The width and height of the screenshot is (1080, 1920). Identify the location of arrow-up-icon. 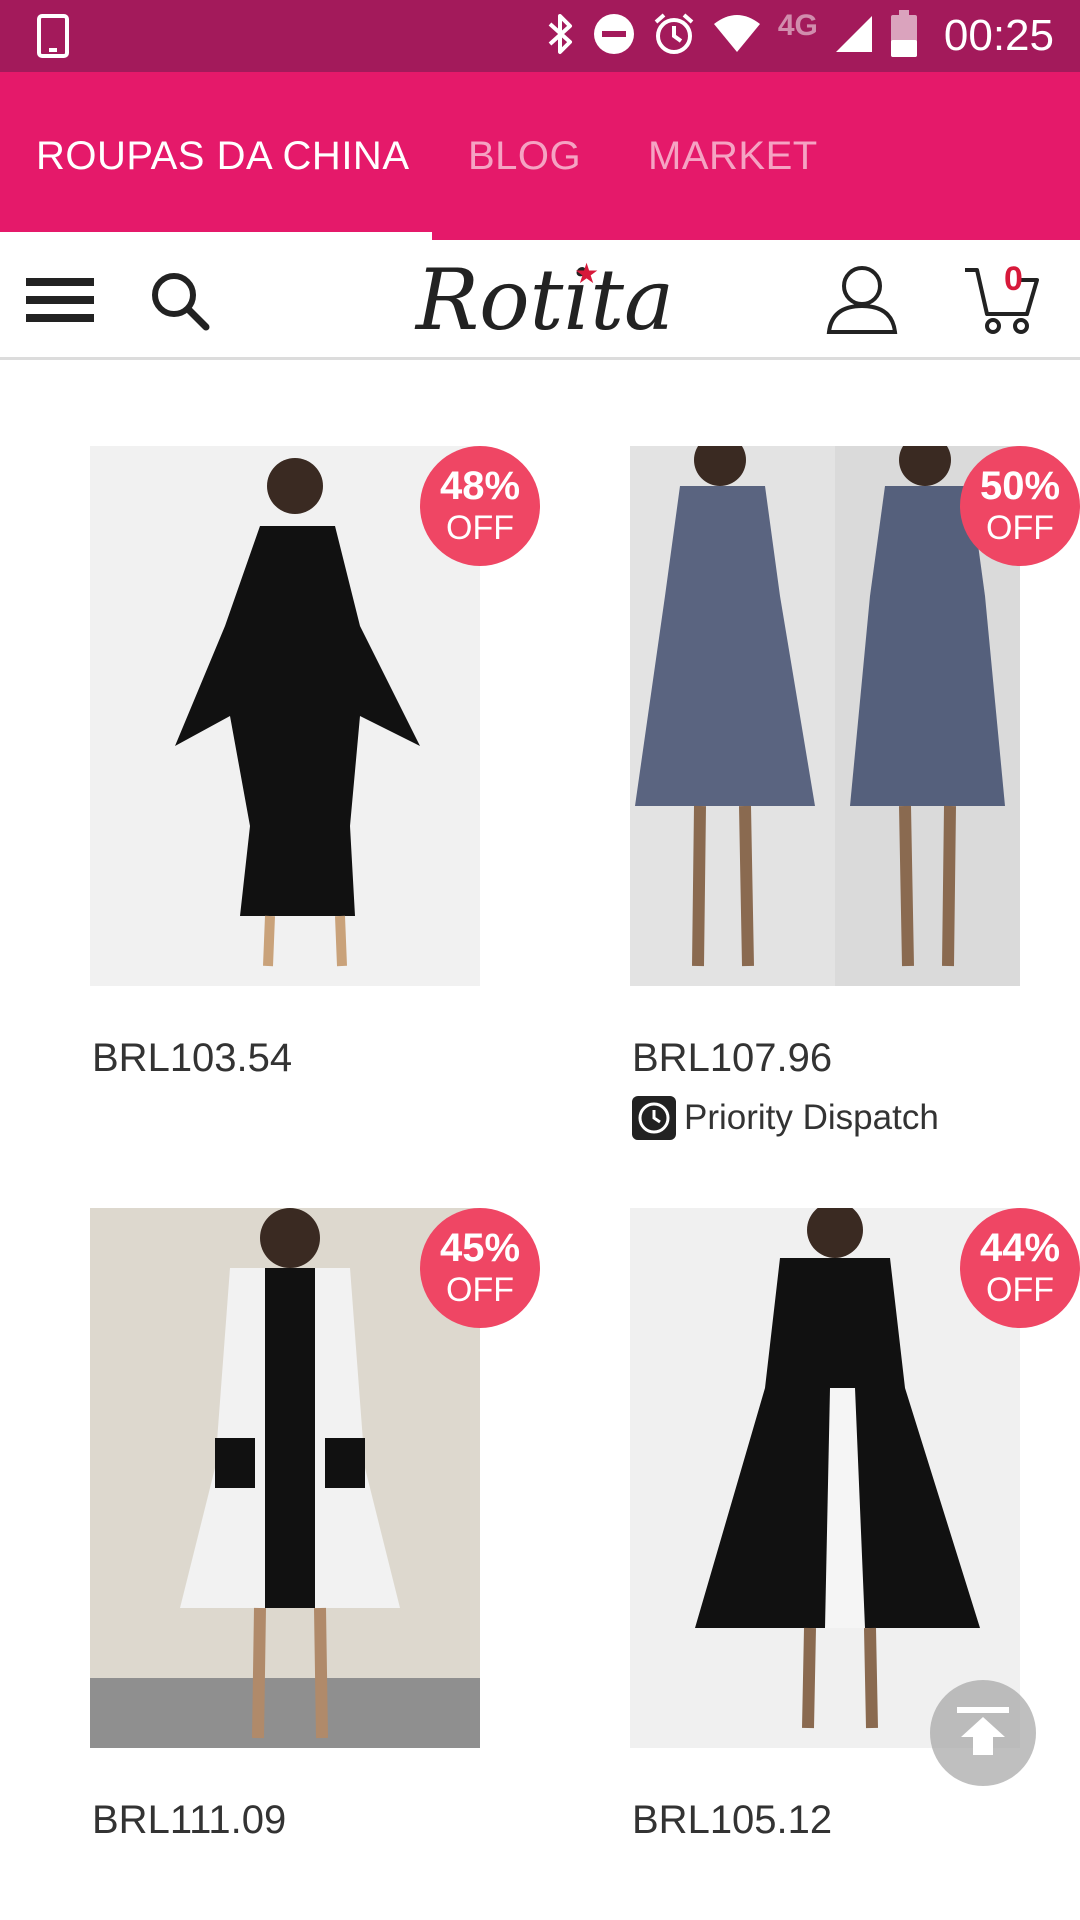
(983, 1733).